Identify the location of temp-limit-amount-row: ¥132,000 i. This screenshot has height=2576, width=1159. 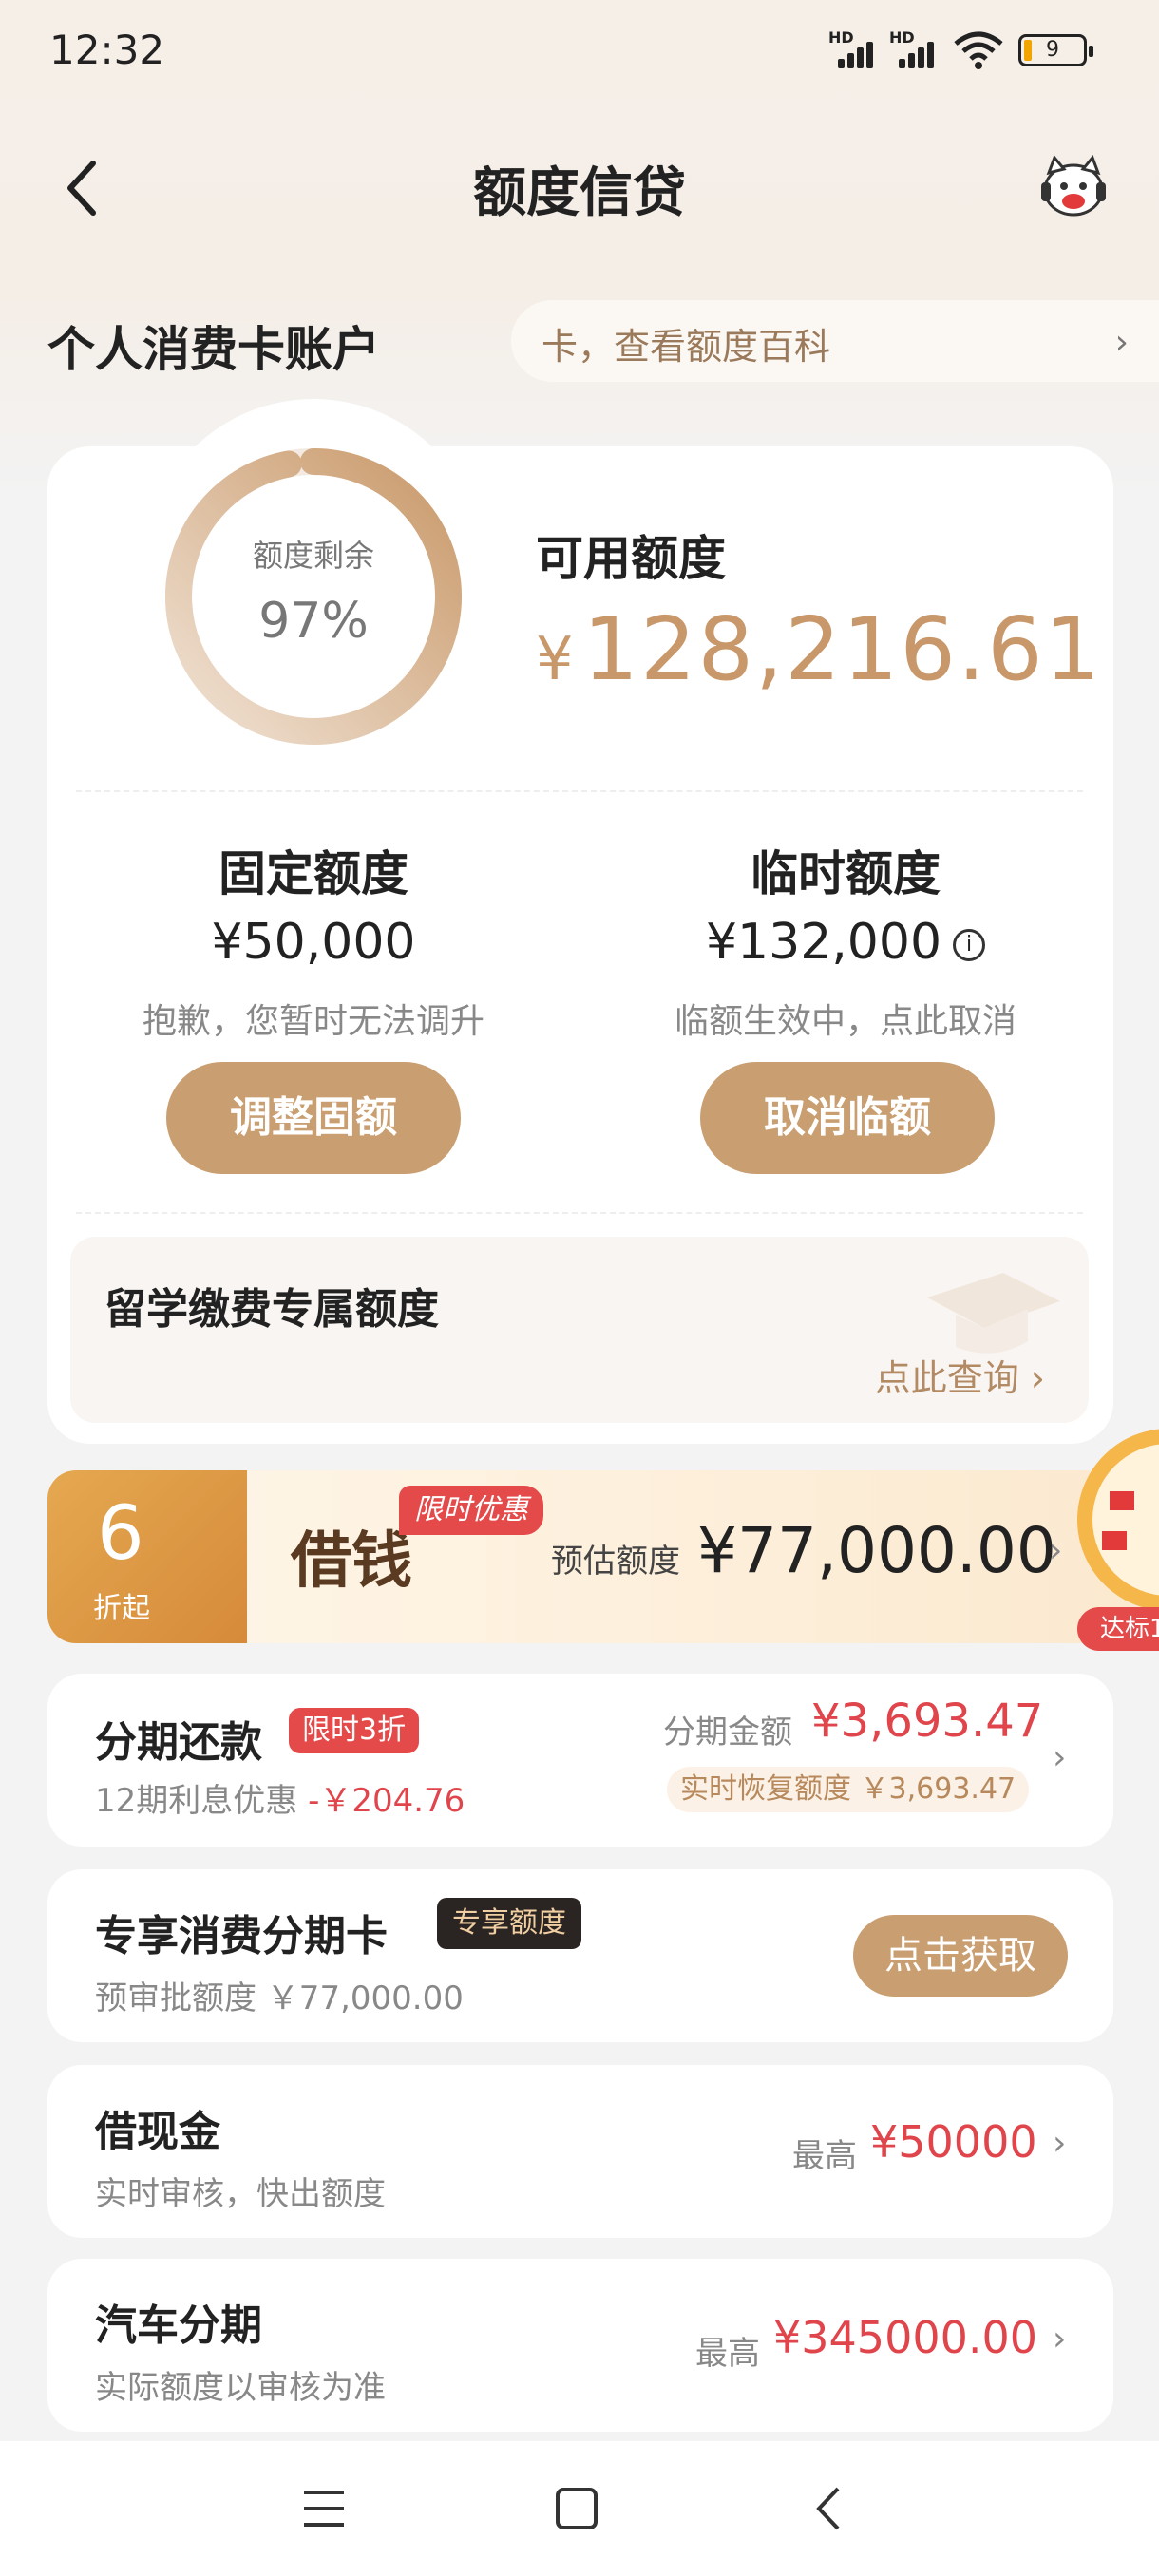
(846, 942).